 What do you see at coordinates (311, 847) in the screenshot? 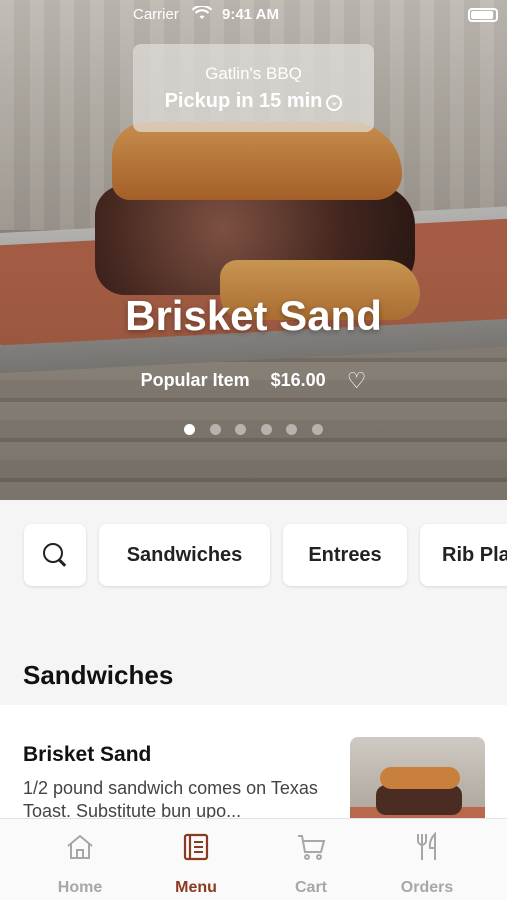
I see `cart-icon` at bounding box center [311, 847].